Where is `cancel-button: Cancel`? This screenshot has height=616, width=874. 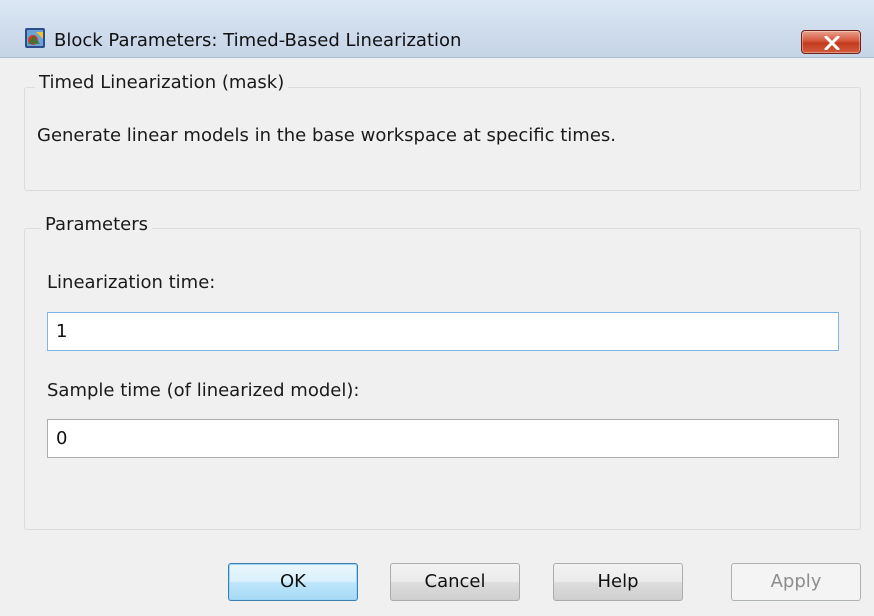 cancel-button: Cancel is located at coordinates (455, 582).